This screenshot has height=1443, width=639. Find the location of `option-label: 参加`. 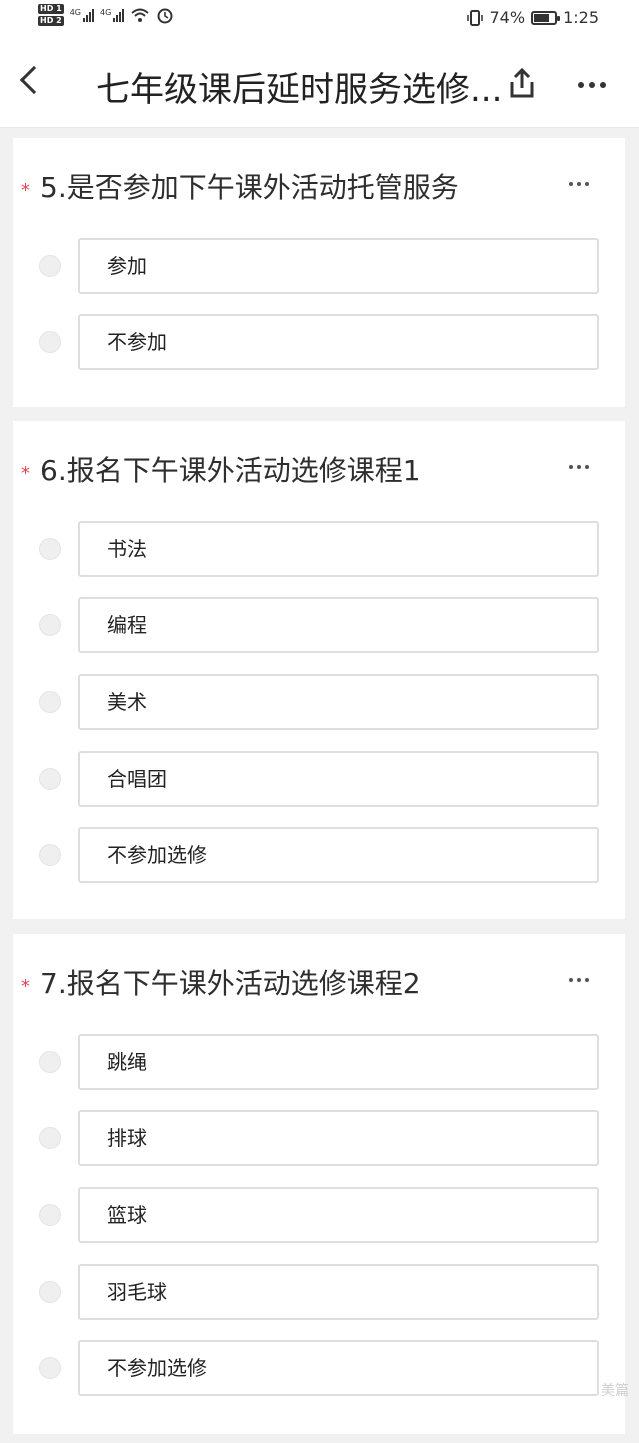

option-label: 参加 is located at coordinates (338, 266).